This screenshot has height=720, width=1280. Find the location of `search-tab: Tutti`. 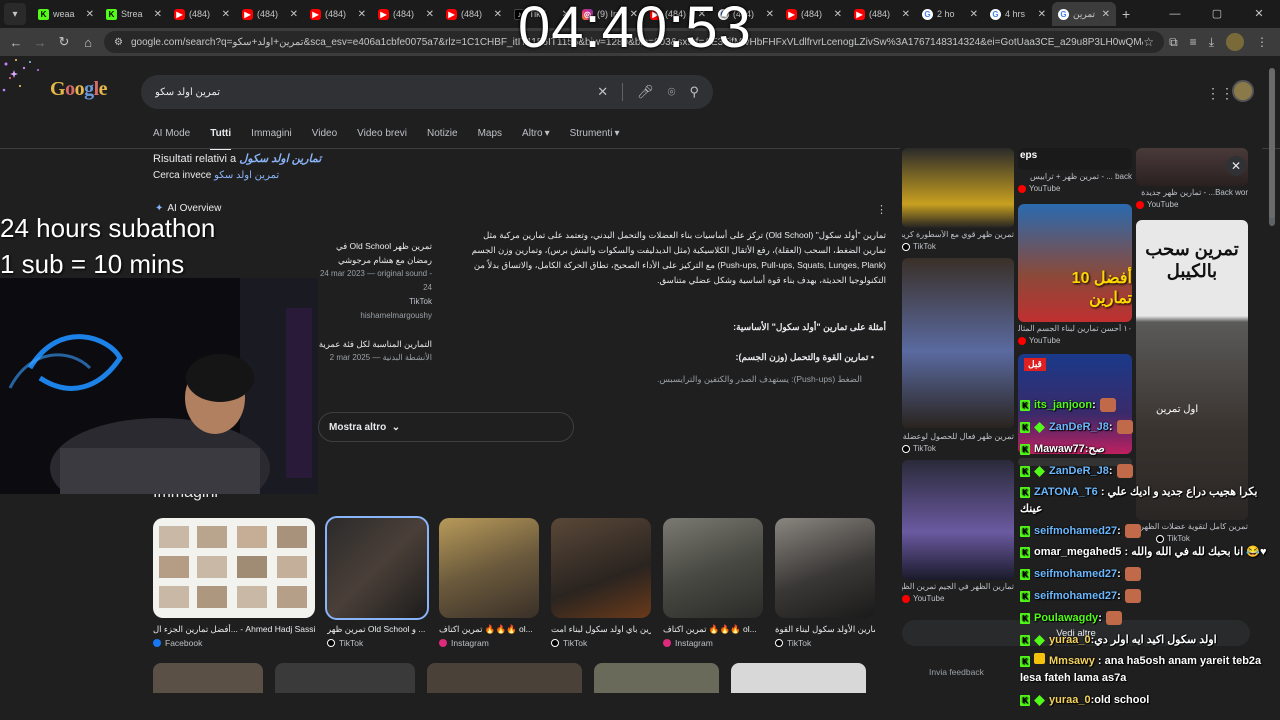

search-tab: Tutti is located at coordinates (221, 139).